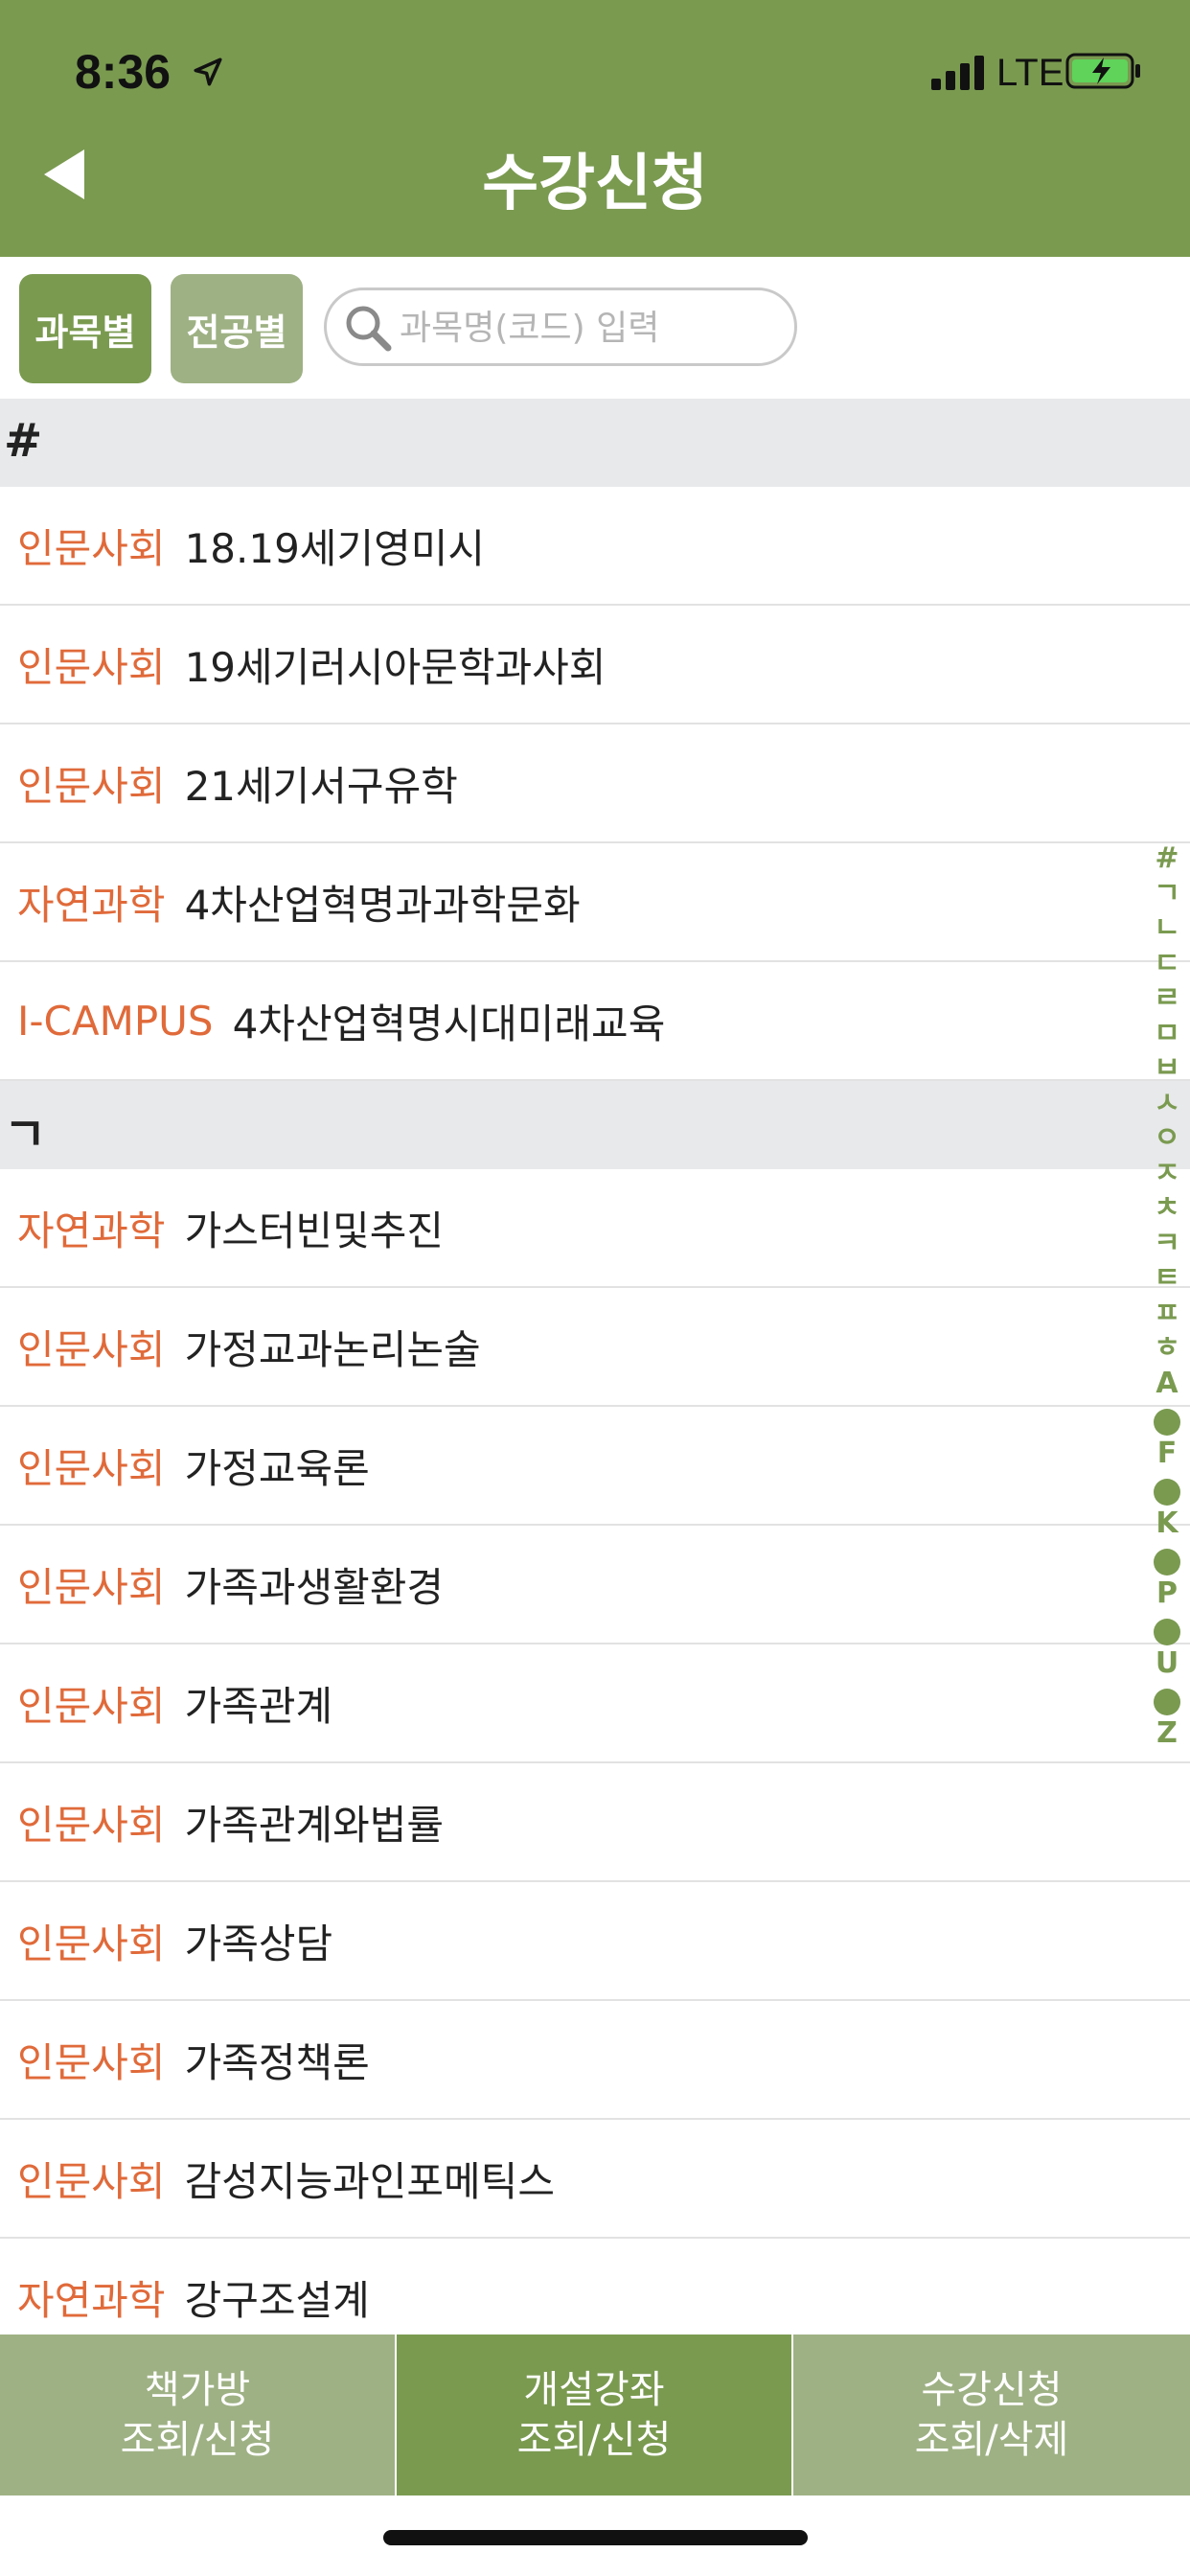 The width and height of the screenshot is (1190, 2576). Describe the element at coordinates (1167, 1138) in the screenshot. I see `index-item: ㅇ` at that location.